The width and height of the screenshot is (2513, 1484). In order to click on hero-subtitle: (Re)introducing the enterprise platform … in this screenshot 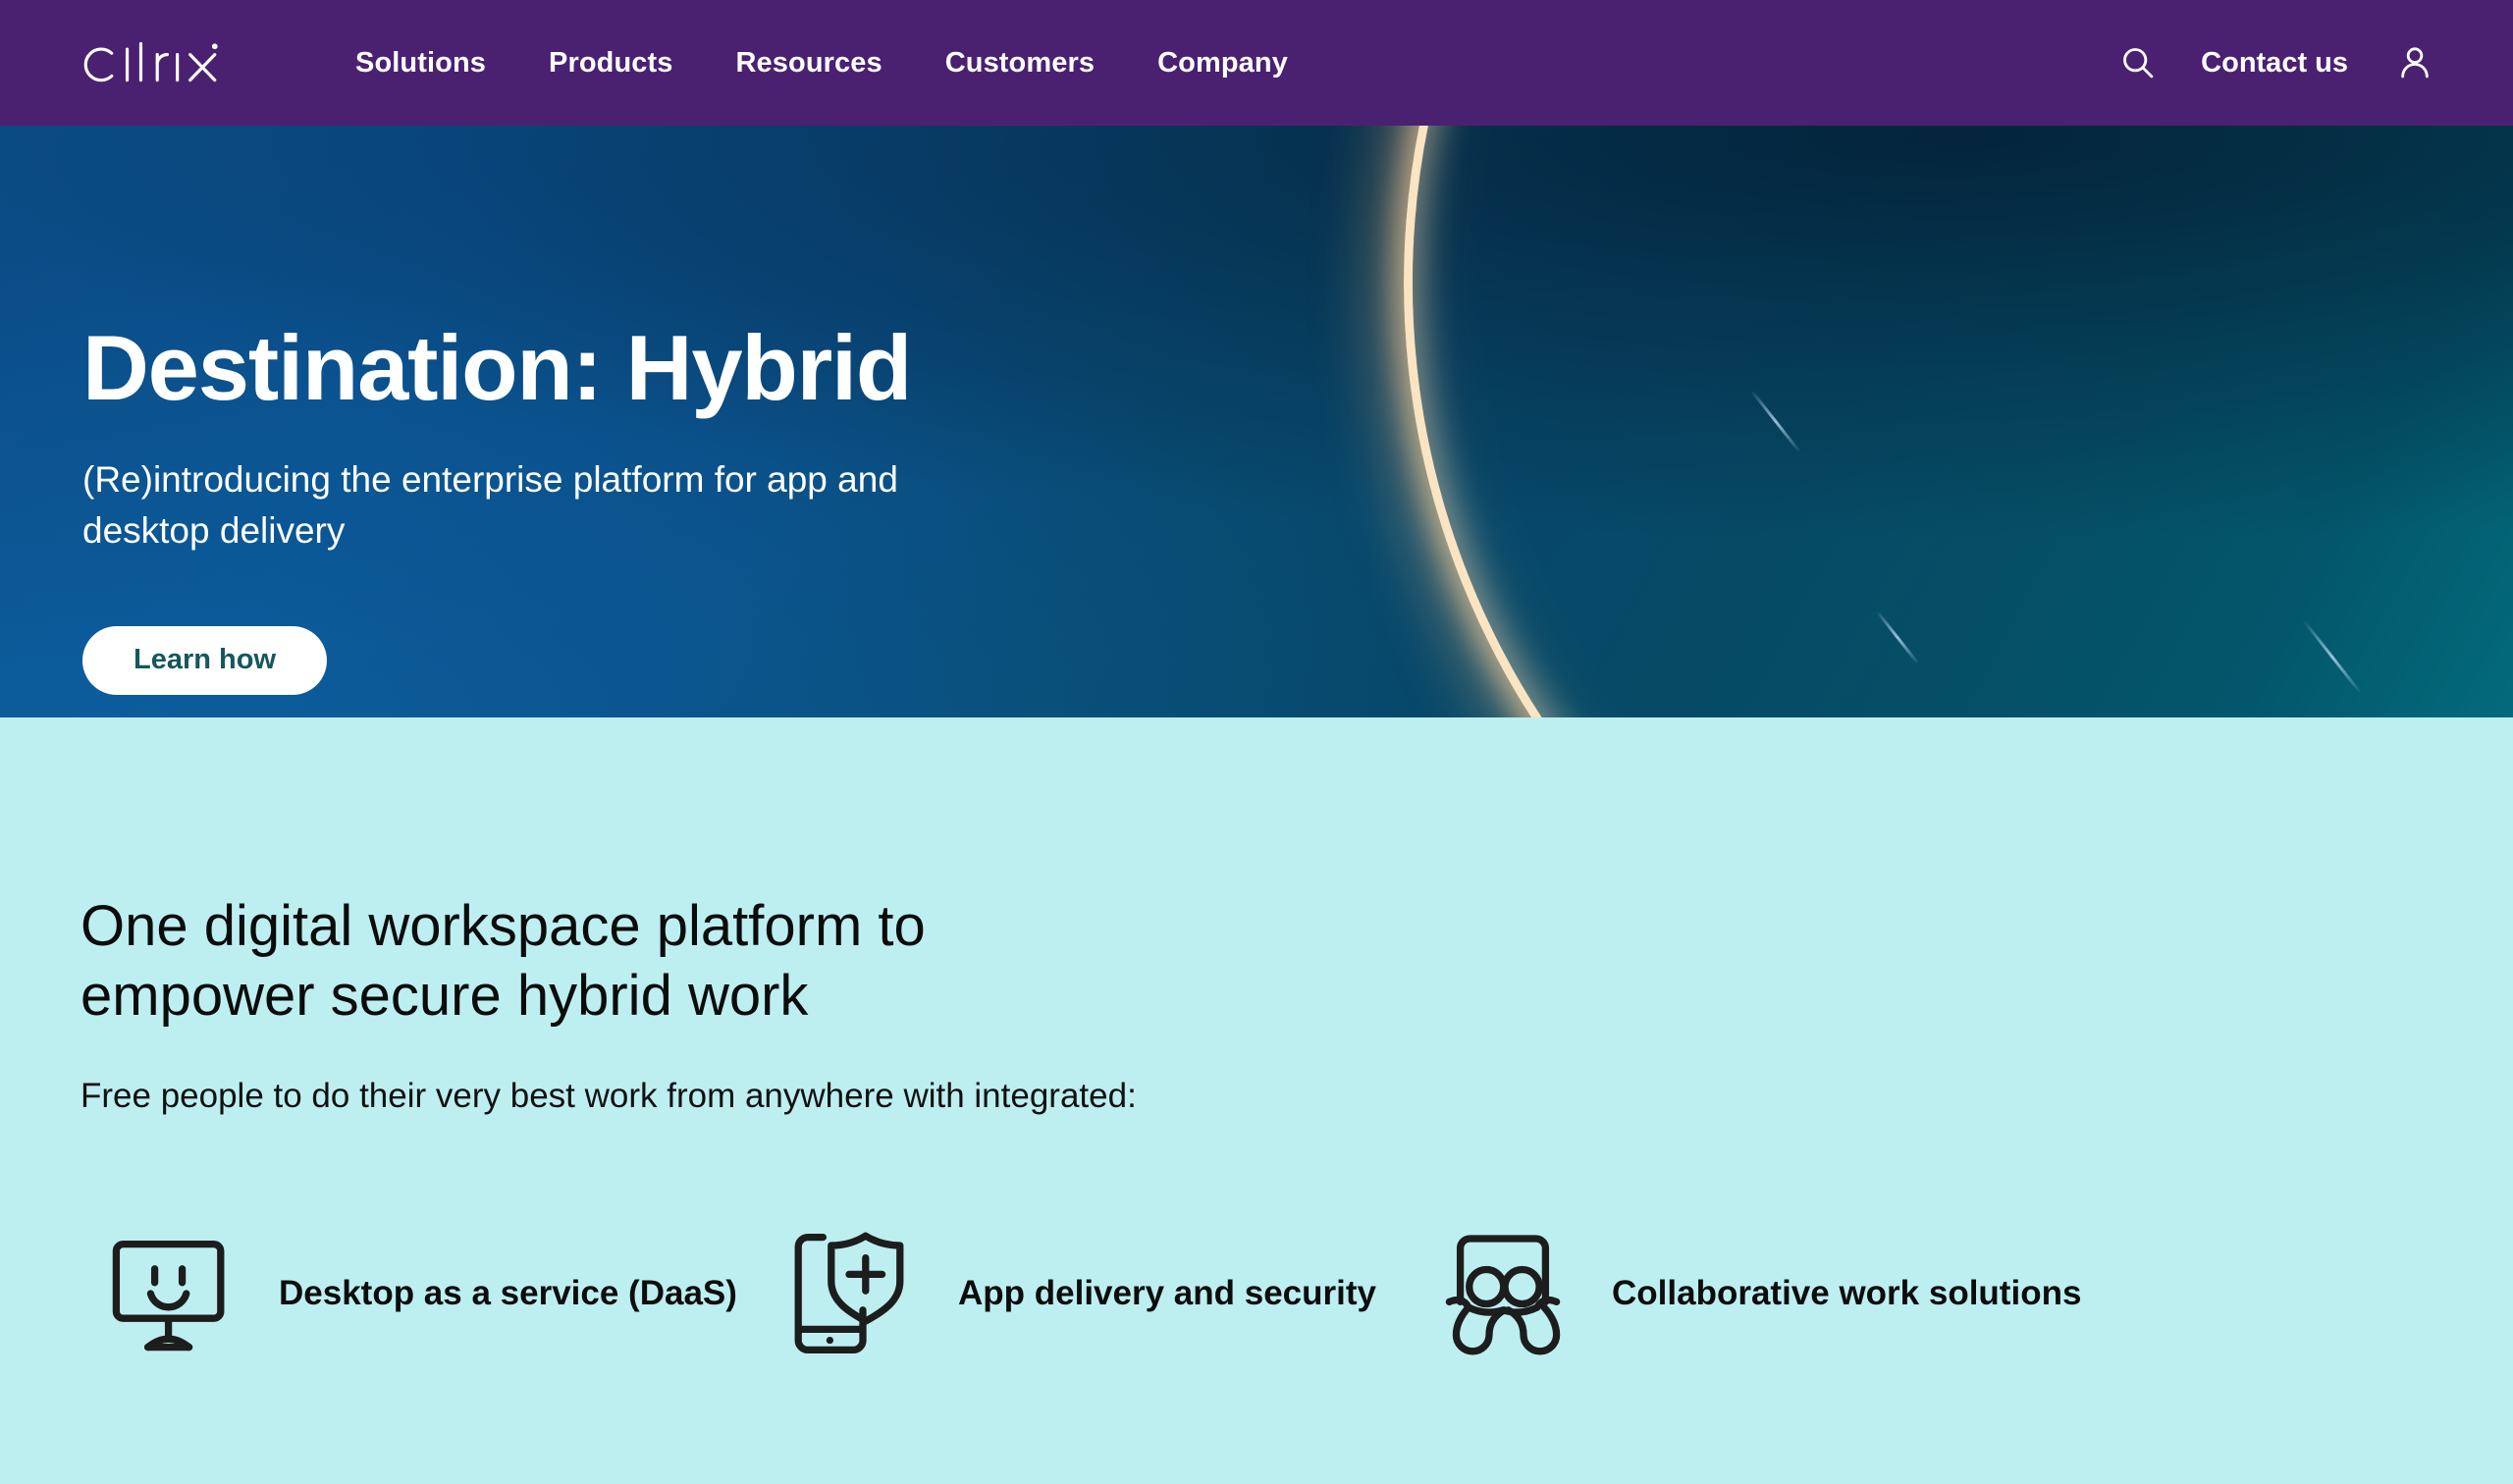, I will do `click(490, 505)`.